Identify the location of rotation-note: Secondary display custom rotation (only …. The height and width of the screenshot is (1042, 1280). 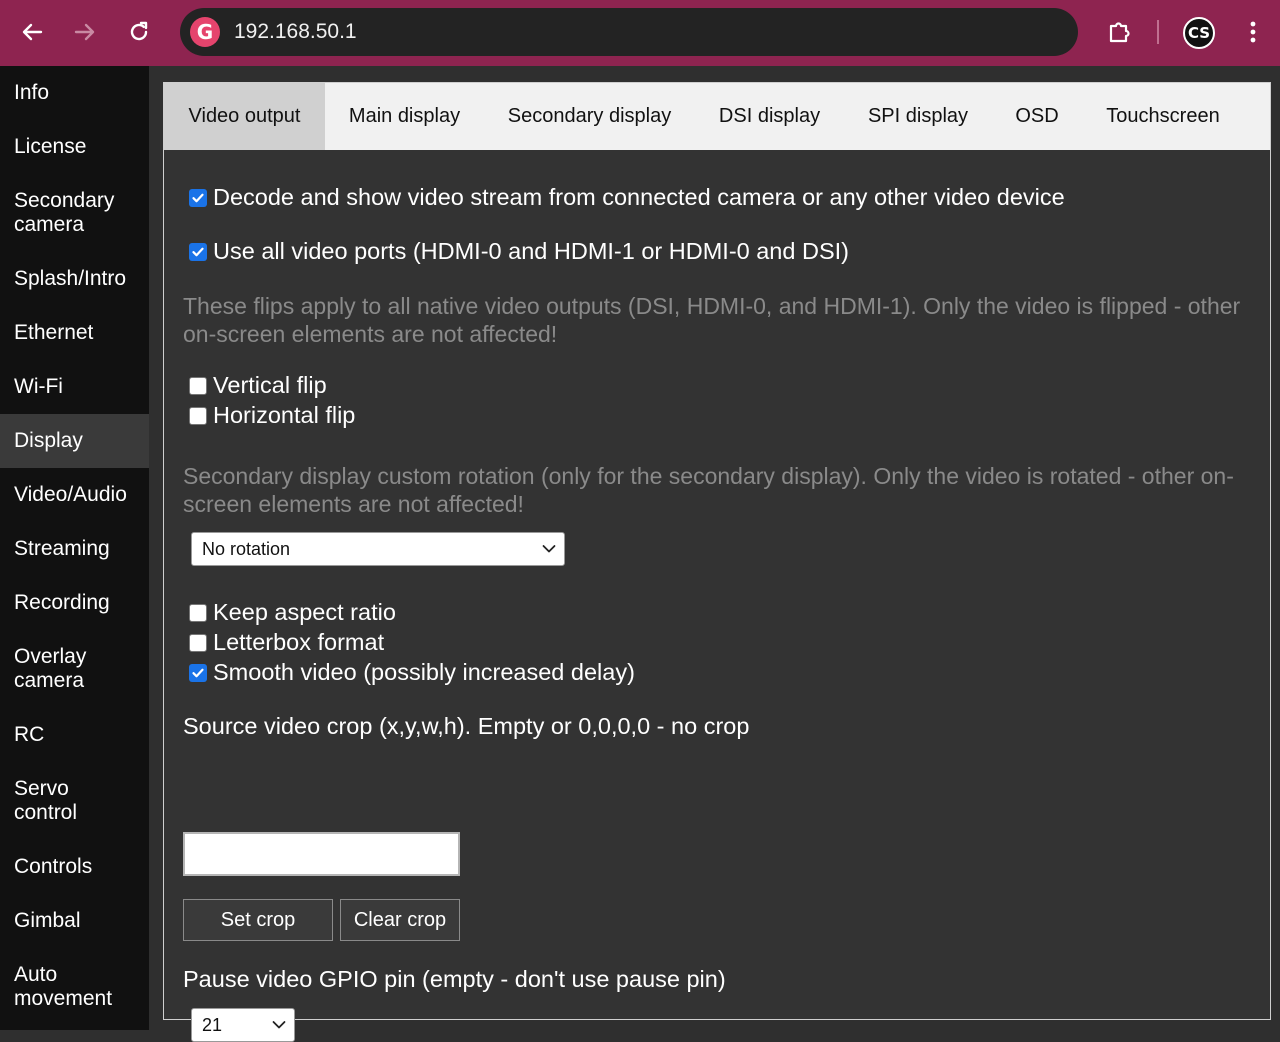
(708, 490).